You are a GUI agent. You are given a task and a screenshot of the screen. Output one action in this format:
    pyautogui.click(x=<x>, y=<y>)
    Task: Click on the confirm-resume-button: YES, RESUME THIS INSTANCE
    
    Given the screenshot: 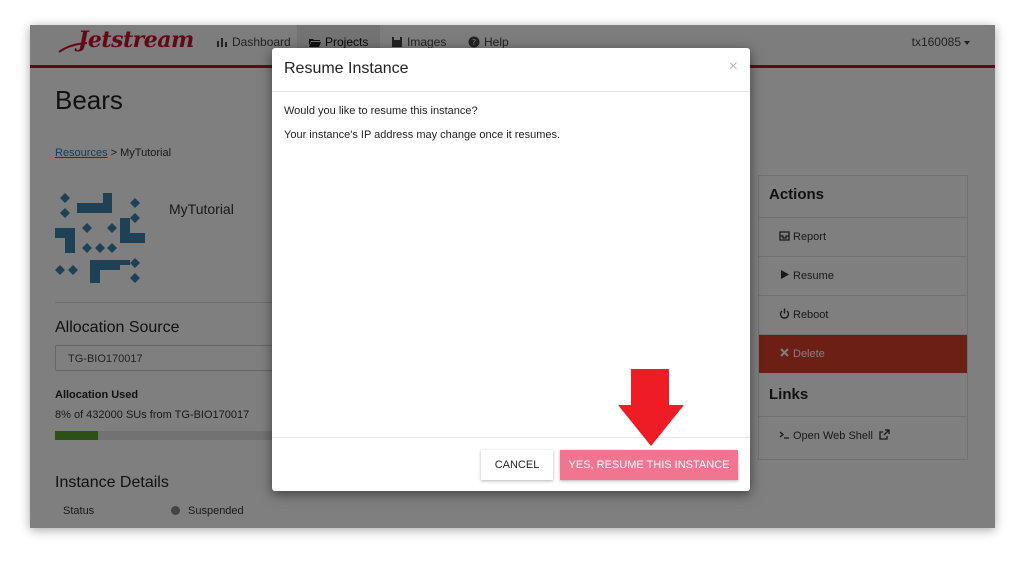 What is the action you would take?
    pyautogui.click(x=649, y=465)
    